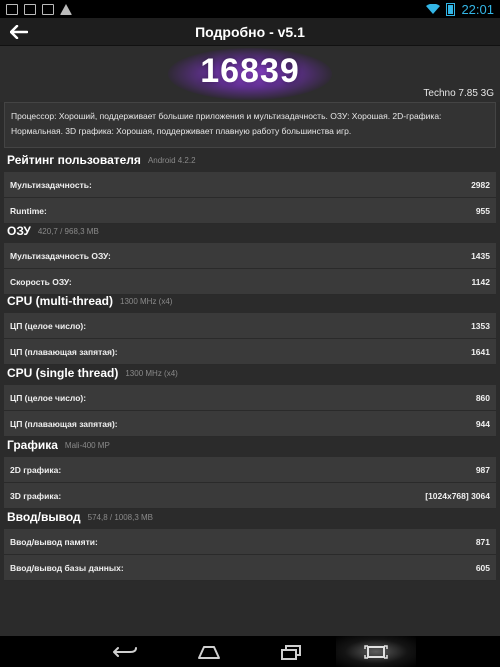  Describe the element at coordinates (36, 495) in the screenshot. I see `row-label: 3D графика:` at that location.